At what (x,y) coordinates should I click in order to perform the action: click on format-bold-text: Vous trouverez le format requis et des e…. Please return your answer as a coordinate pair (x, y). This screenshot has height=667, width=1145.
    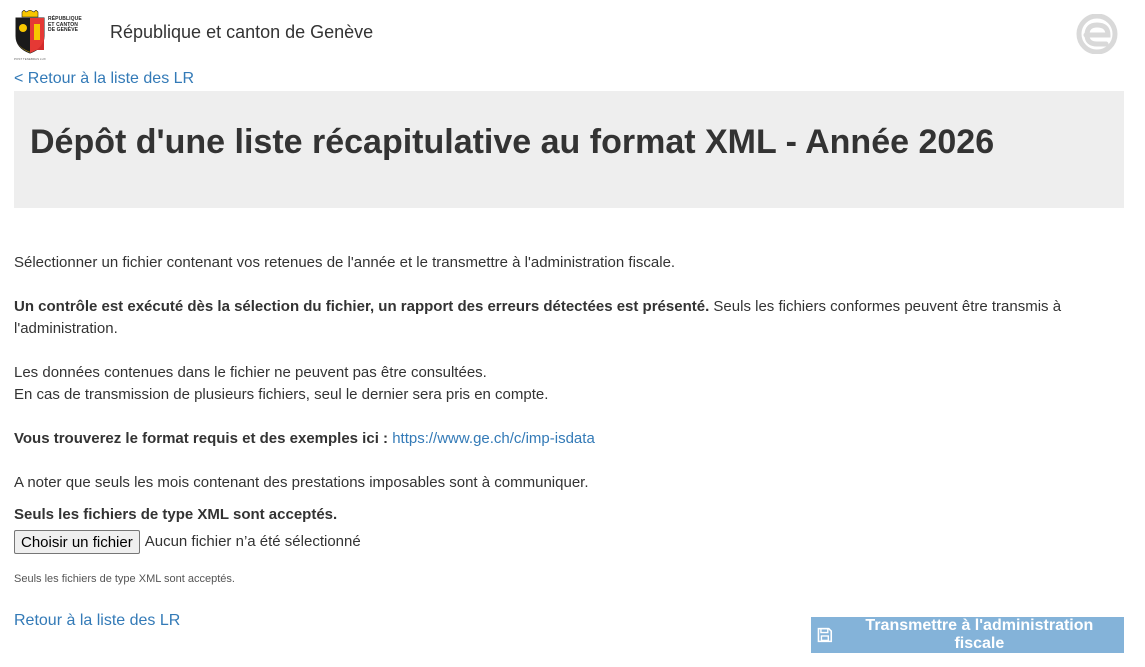
    Looking at the image, I should click on (201, 438).